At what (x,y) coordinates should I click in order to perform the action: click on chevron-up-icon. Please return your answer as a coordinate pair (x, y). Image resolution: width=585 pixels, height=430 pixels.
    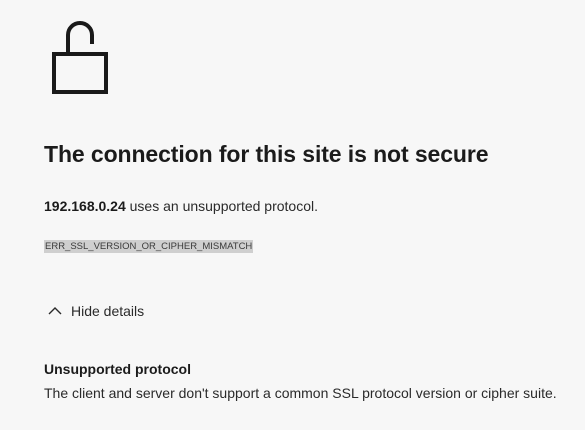
    Looking at the image, I should click on (55, 311).